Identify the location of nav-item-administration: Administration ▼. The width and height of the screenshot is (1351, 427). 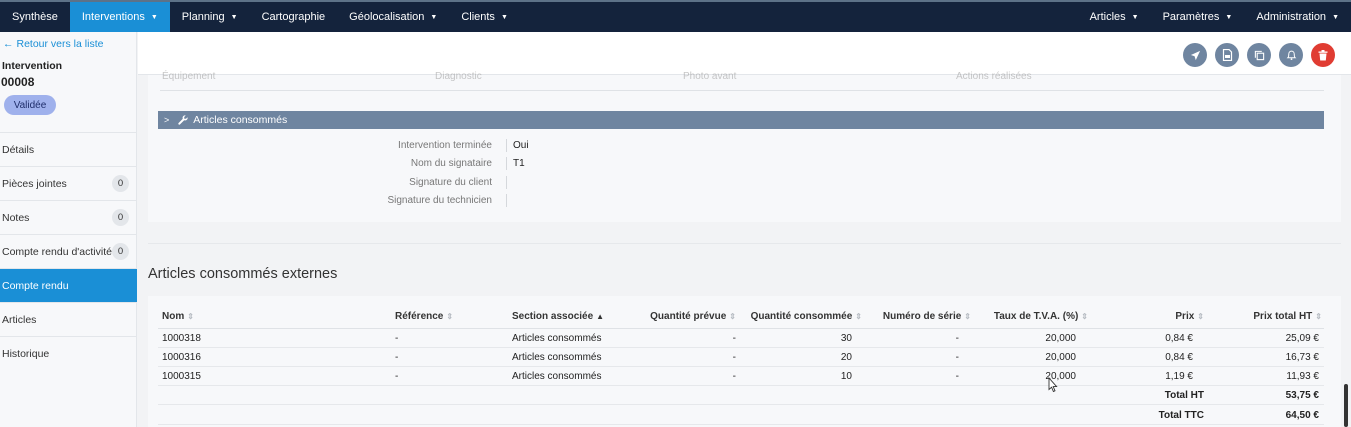
(1297, 17).